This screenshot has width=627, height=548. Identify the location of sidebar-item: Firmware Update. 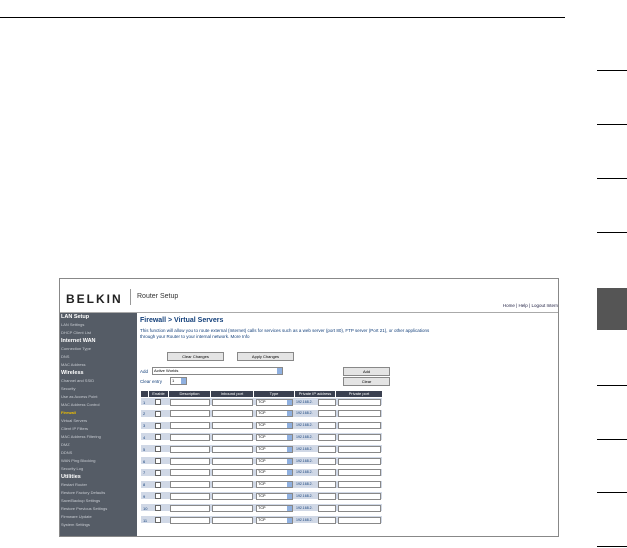
(76, 516).